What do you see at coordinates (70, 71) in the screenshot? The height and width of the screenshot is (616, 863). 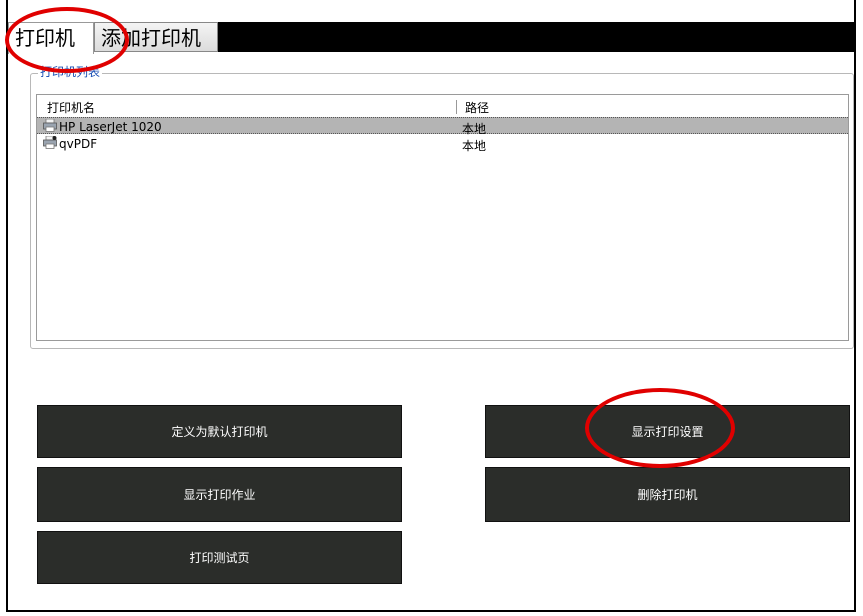 I see `printer-list-group-title: 打印机列表` at bounding box center [70, 71].